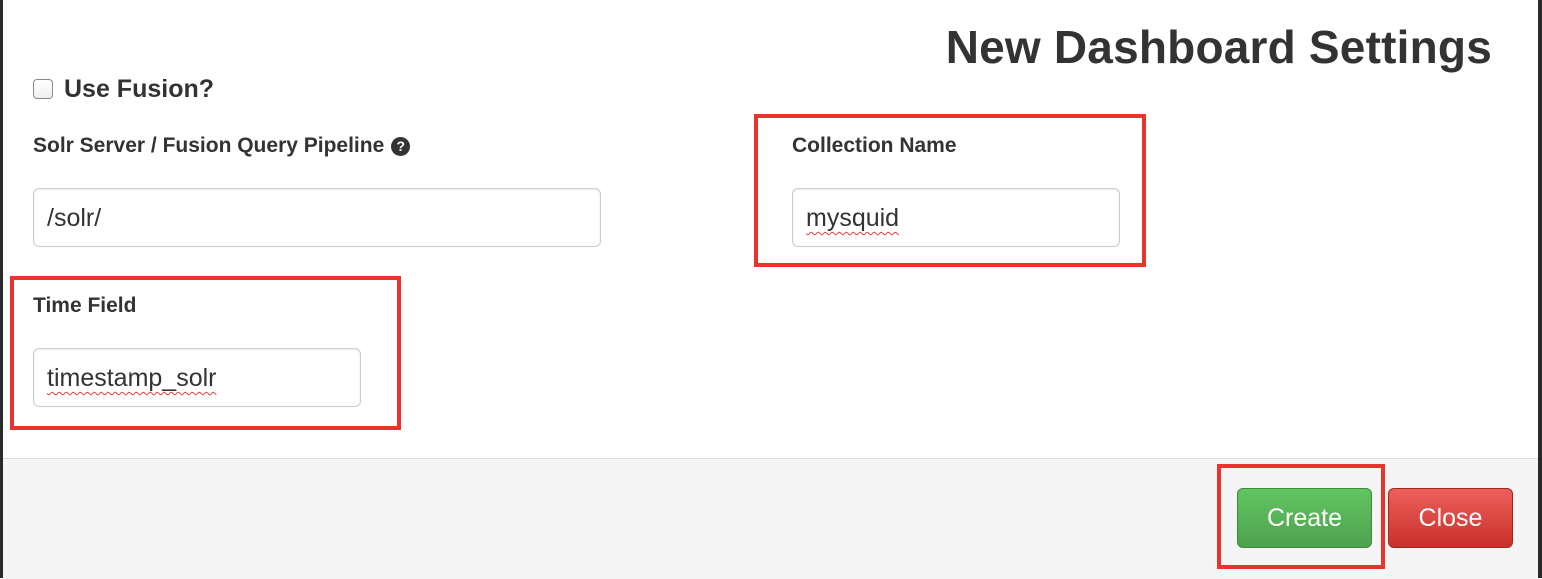 The image size is (1542, 579). Describe the element at coordinates (401, 146) in the screenshot. I see `question-circle-icon: ?` at that location.